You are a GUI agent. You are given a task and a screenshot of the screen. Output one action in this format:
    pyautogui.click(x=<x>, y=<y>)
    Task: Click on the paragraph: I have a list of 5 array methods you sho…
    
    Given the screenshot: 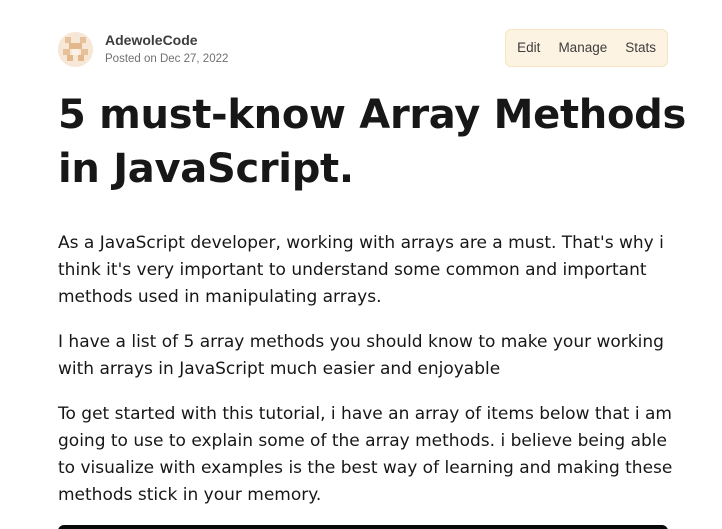 What is the action you would take?
    pyautogui.click(x=361, y=355)
    